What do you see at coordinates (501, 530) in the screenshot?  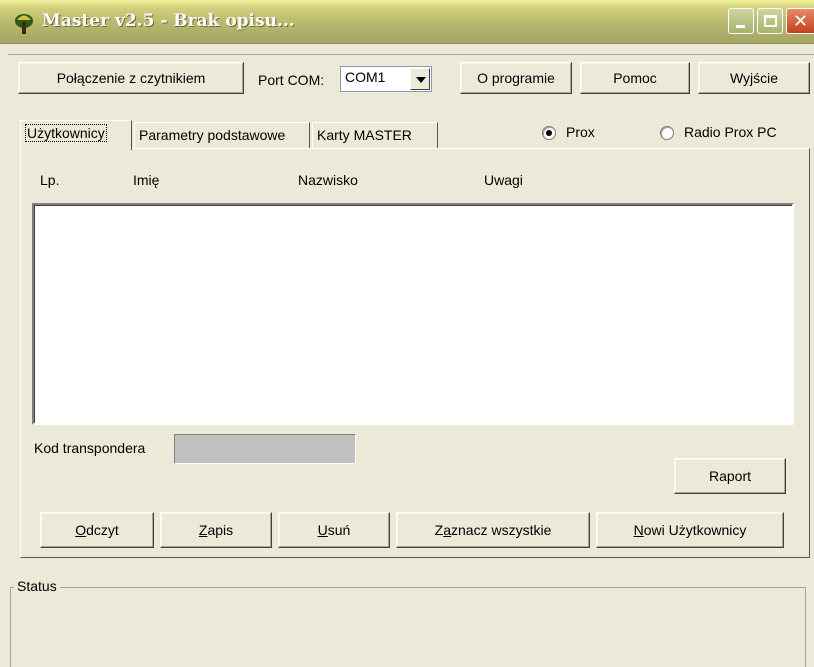 I see `select-all-label: znacz wszystkie` at bounding box center [501, 530].